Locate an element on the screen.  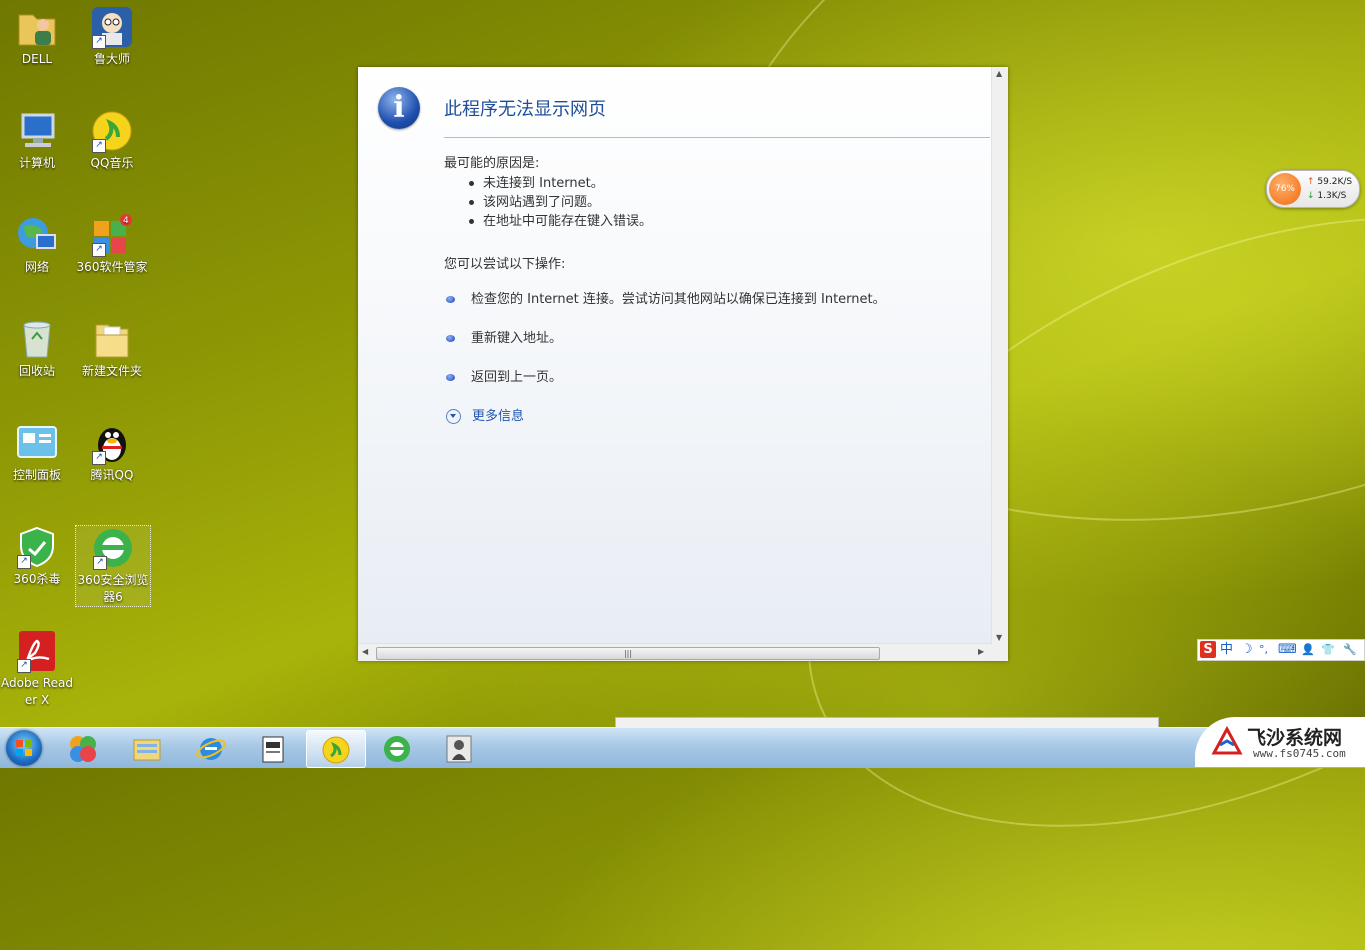
cause-item: 未连接到 Internet。 is located at coordinates (536, 181).